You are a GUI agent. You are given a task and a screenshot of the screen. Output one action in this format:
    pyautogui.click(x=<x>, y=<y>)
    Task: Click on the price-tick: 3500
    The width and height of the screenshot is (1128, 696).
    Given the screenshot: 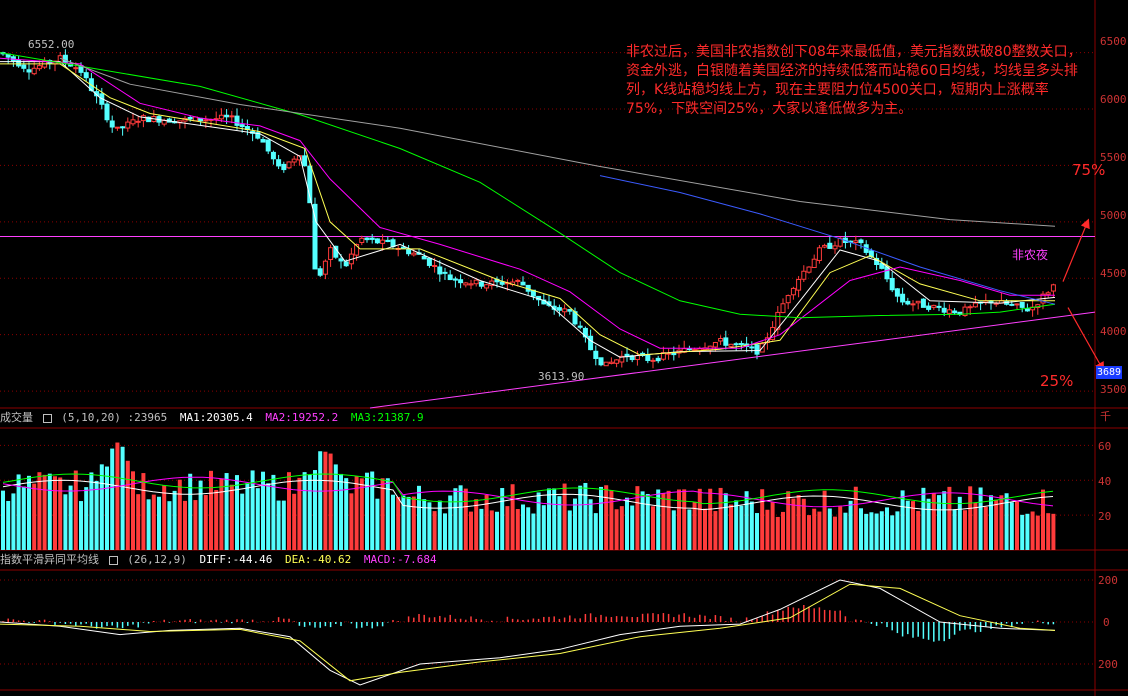 What is the action you would take?
    pyautogui.click(x=1113, y=389)
    